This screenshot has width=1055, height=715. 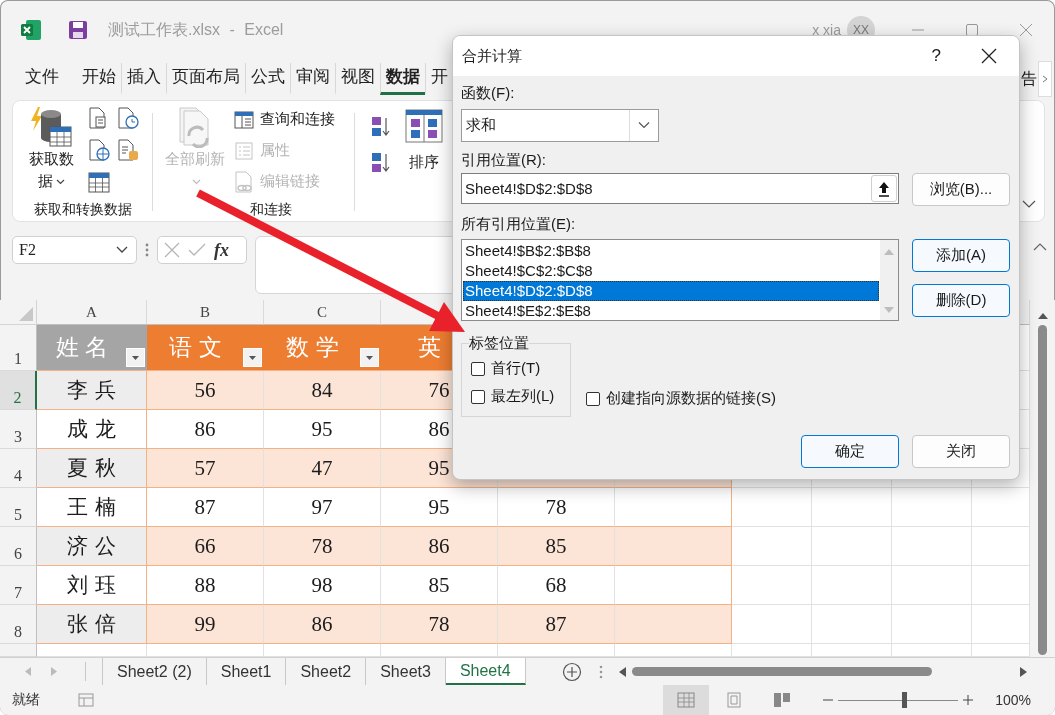 What do you see at coordinates (680, 188) in the screenshot?
I see `reference-field: Sheet4!$D$2:$D$8` at bounding box center [680, 188].